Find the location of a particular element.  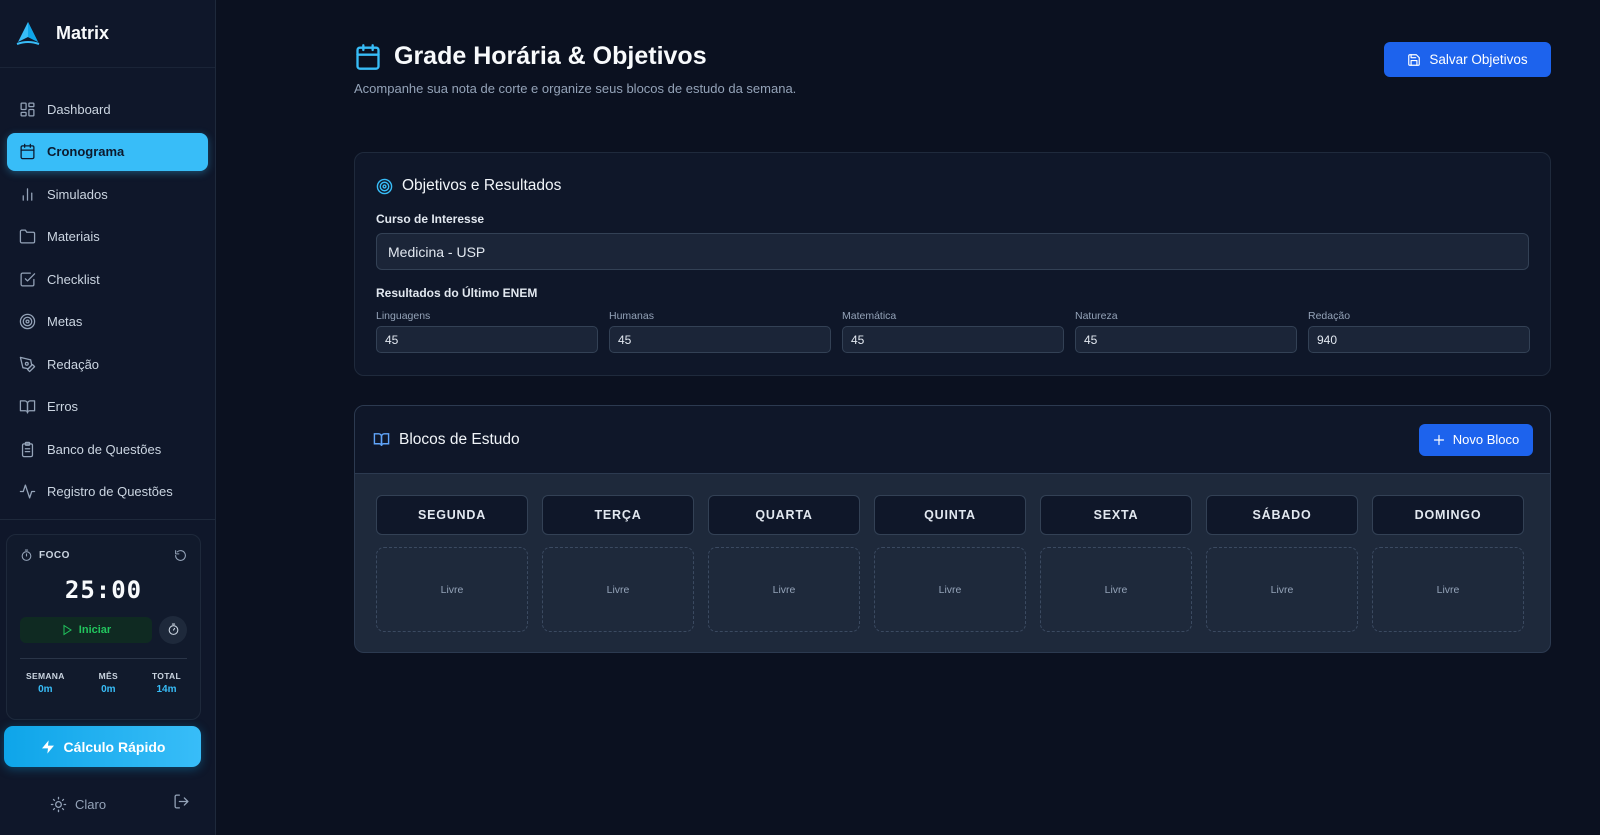

clipboard-icon is located at coordinates (27, 449).